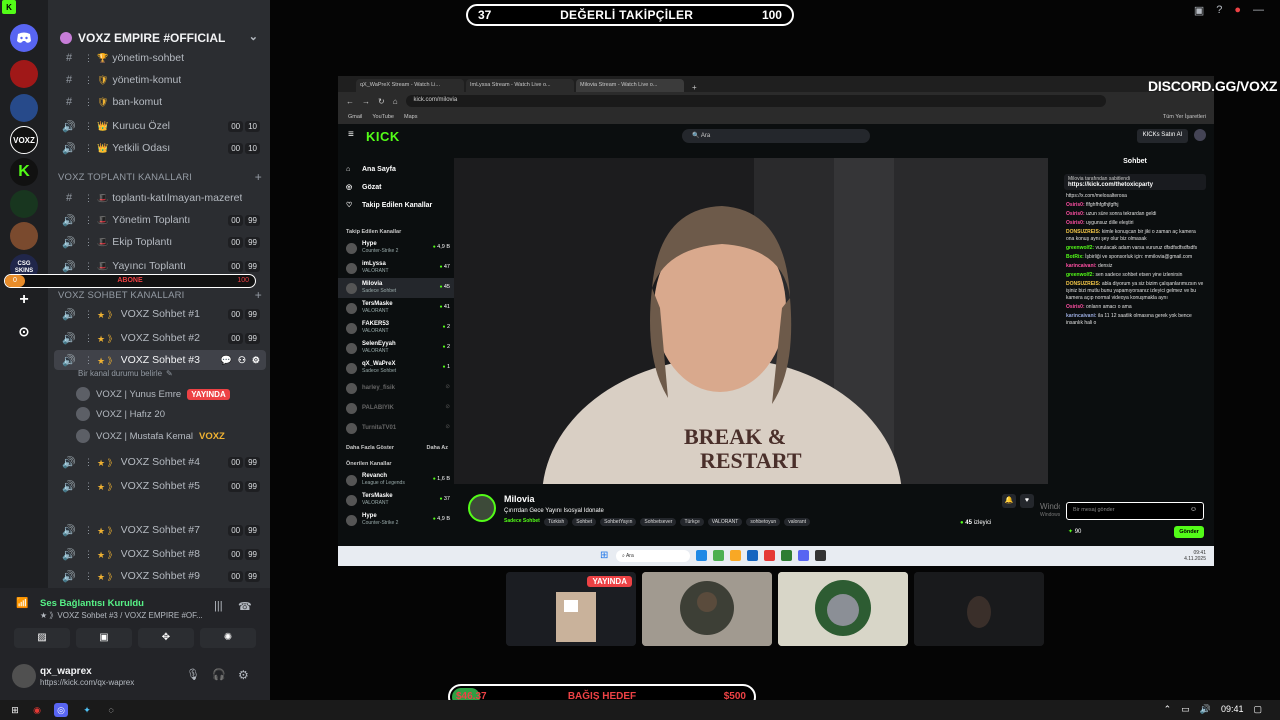  I want to click on camera-off-button: ▨, so click(42, 638).